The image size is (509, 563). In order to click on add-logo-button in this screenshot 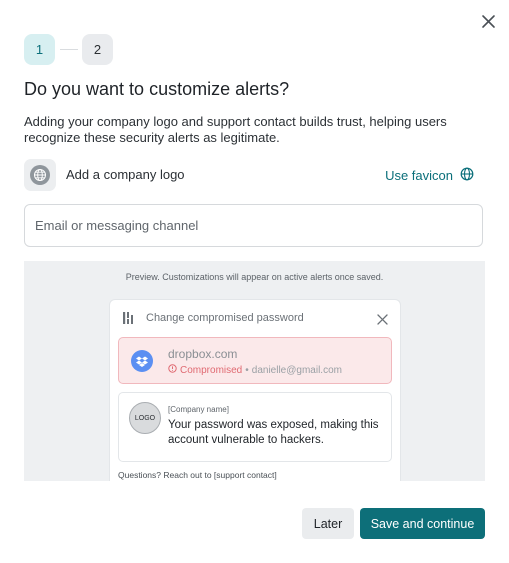, I will do `click(40, 175)`.